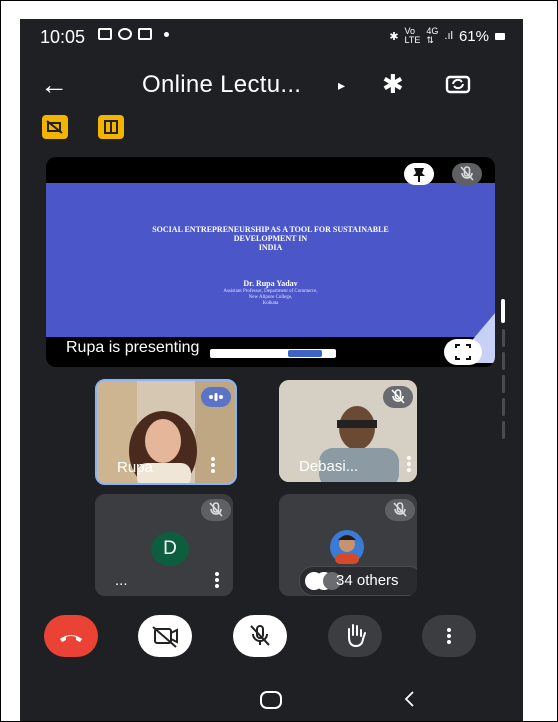  Describe the element at coordinates (432, 35) in the screenshot. I see `signal-4g-icon: 4G ⇅` at that location.